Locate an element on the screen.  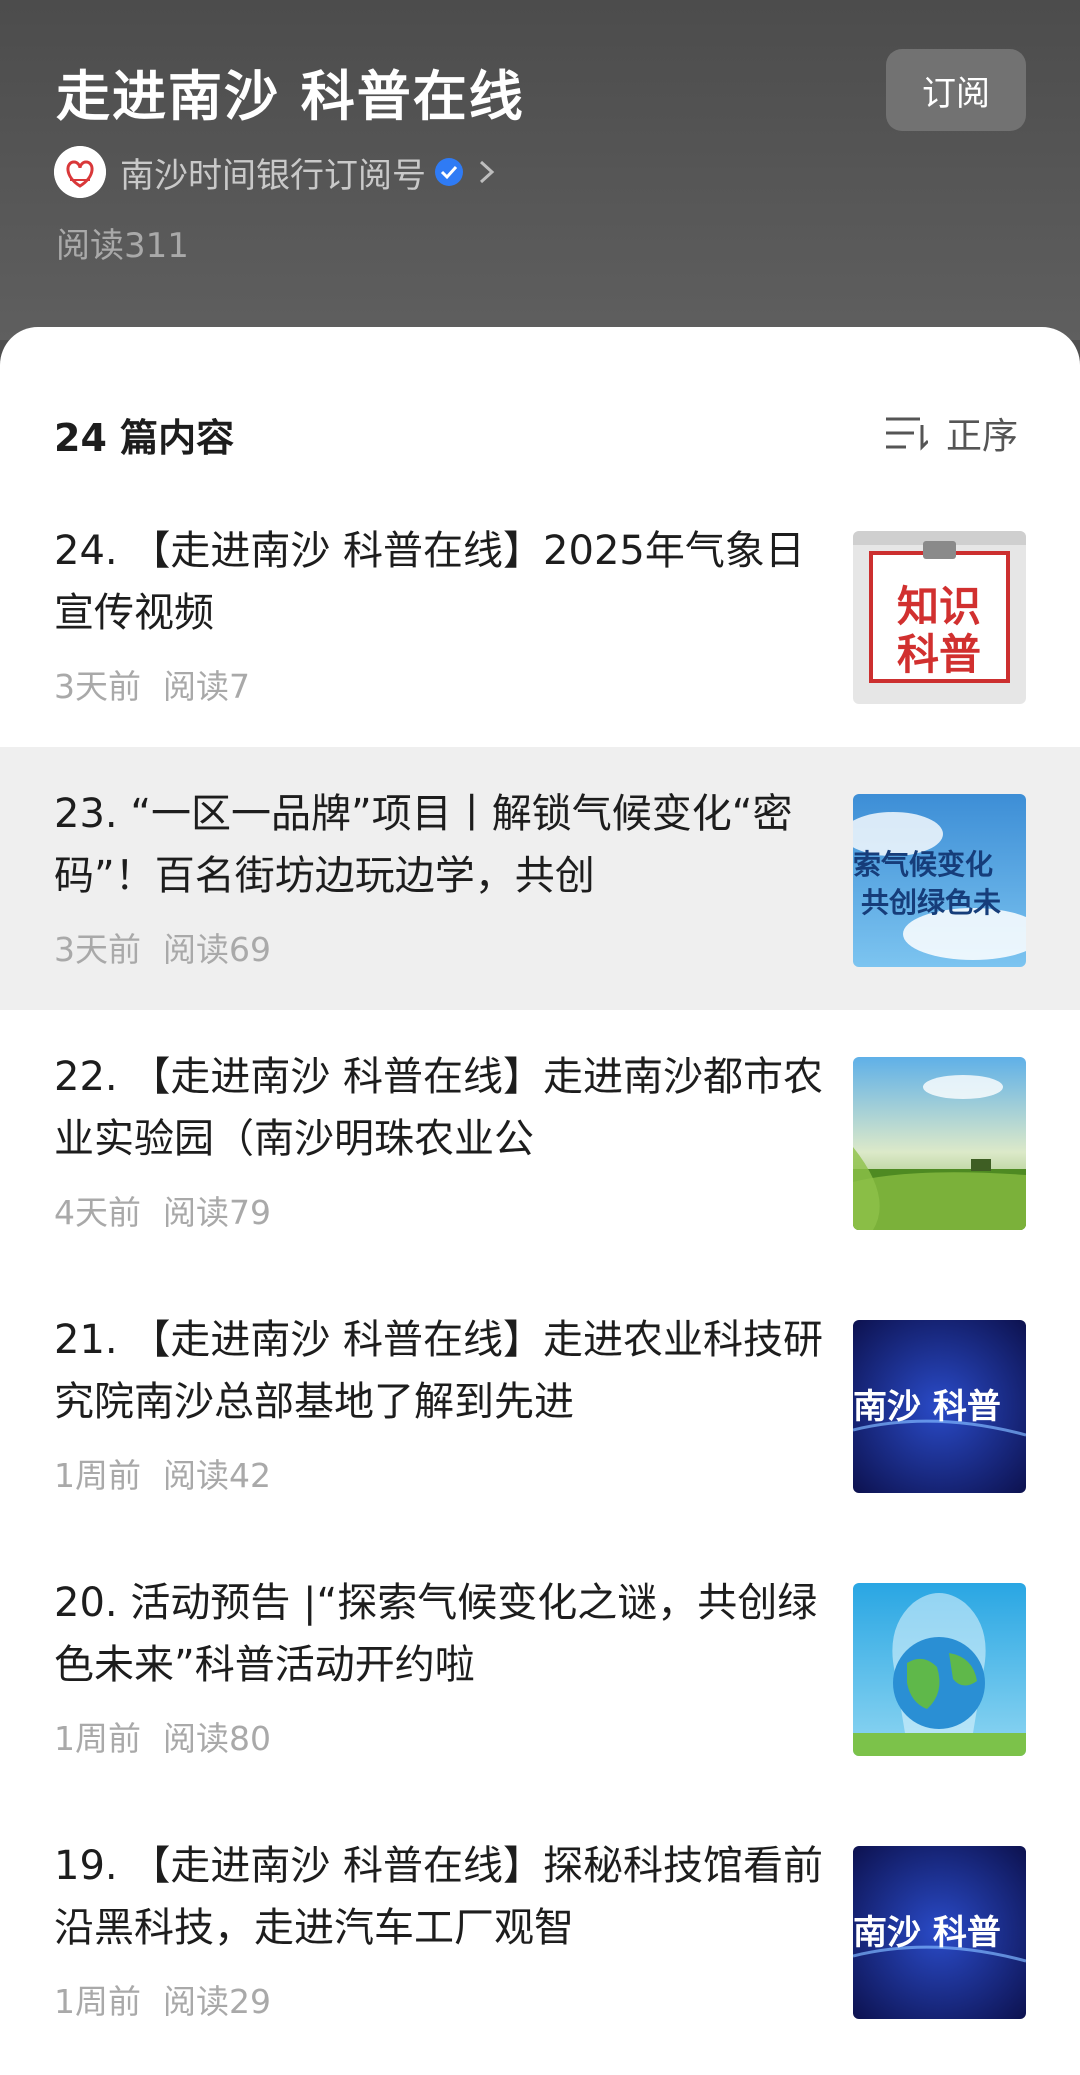
svg-text: 索气候变化 is located at coordinates (923, 864).